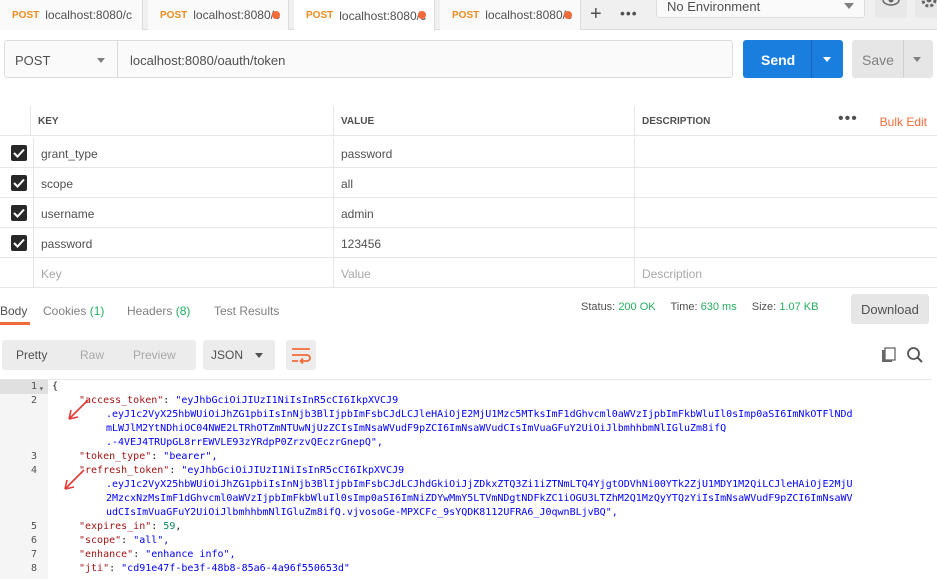 Image resolution: width=937 pixels, height=579 pixels. Describe the element at coordinates (892, 59) in the screenshot. I see `save-button: Save` at that location.